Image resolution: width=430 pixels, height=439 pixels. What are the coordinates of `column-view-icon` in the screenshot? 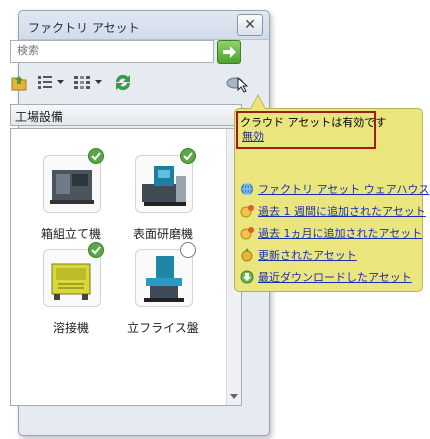 It's located at (88, 82).